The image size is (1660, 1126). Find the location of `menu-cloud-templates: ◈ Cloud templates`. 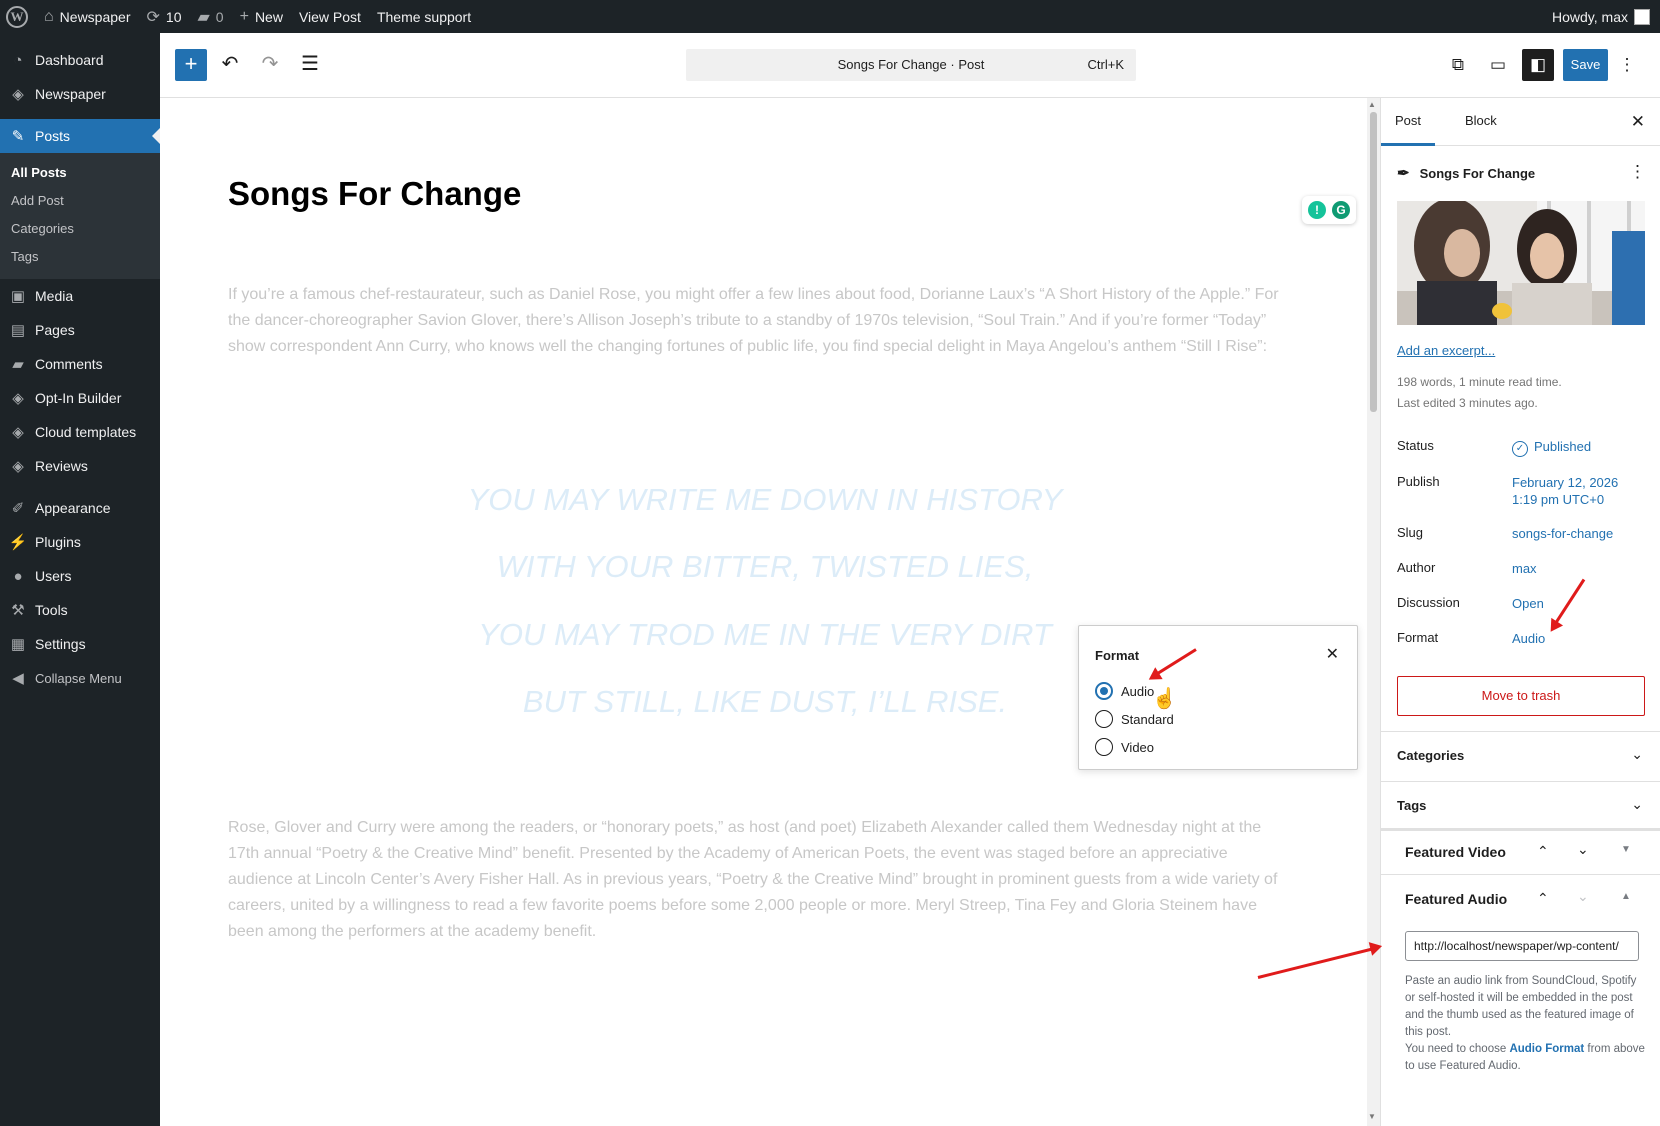

menu-cloud-templates: ◈ Cloud templates is located at coordinates (80, 432).